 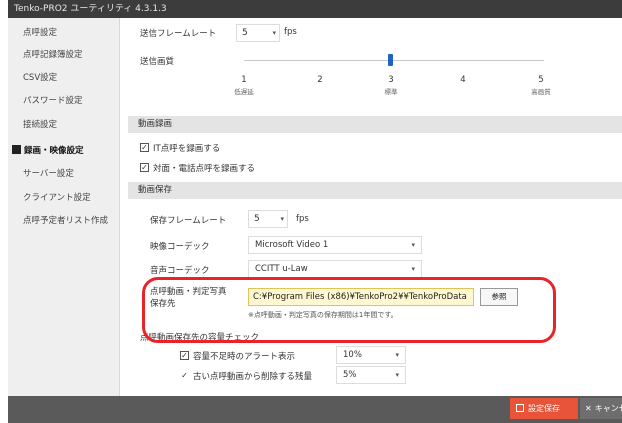 What do you see at coordinates (302, 219) in the screenshot?
I see `save-fps-unit: fps` at bounding box center [302, 219].